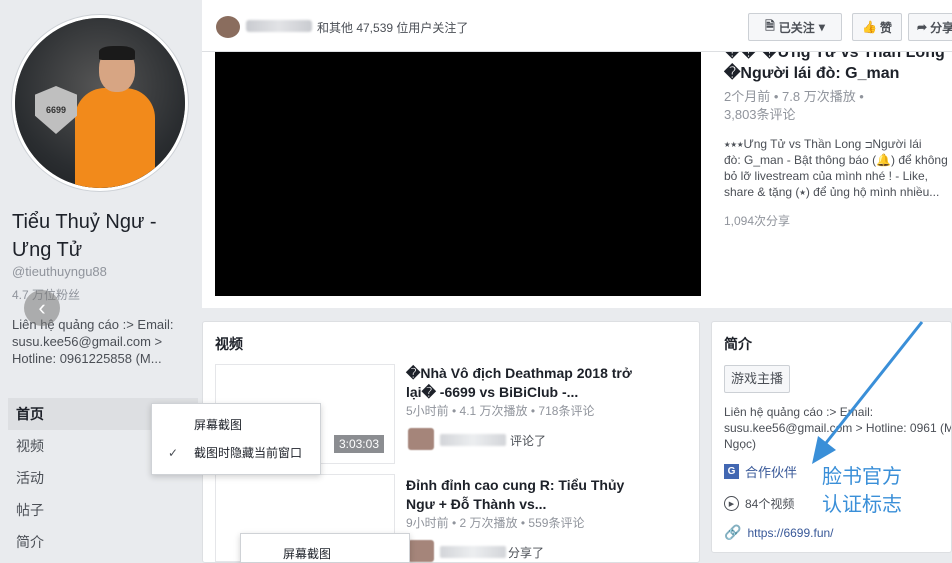 Image resolution: width=952 pixels, height=563 pixels. Describe the element at coordinates (941, 27) in the screenshot. I see `share-label: 分享` at that location.